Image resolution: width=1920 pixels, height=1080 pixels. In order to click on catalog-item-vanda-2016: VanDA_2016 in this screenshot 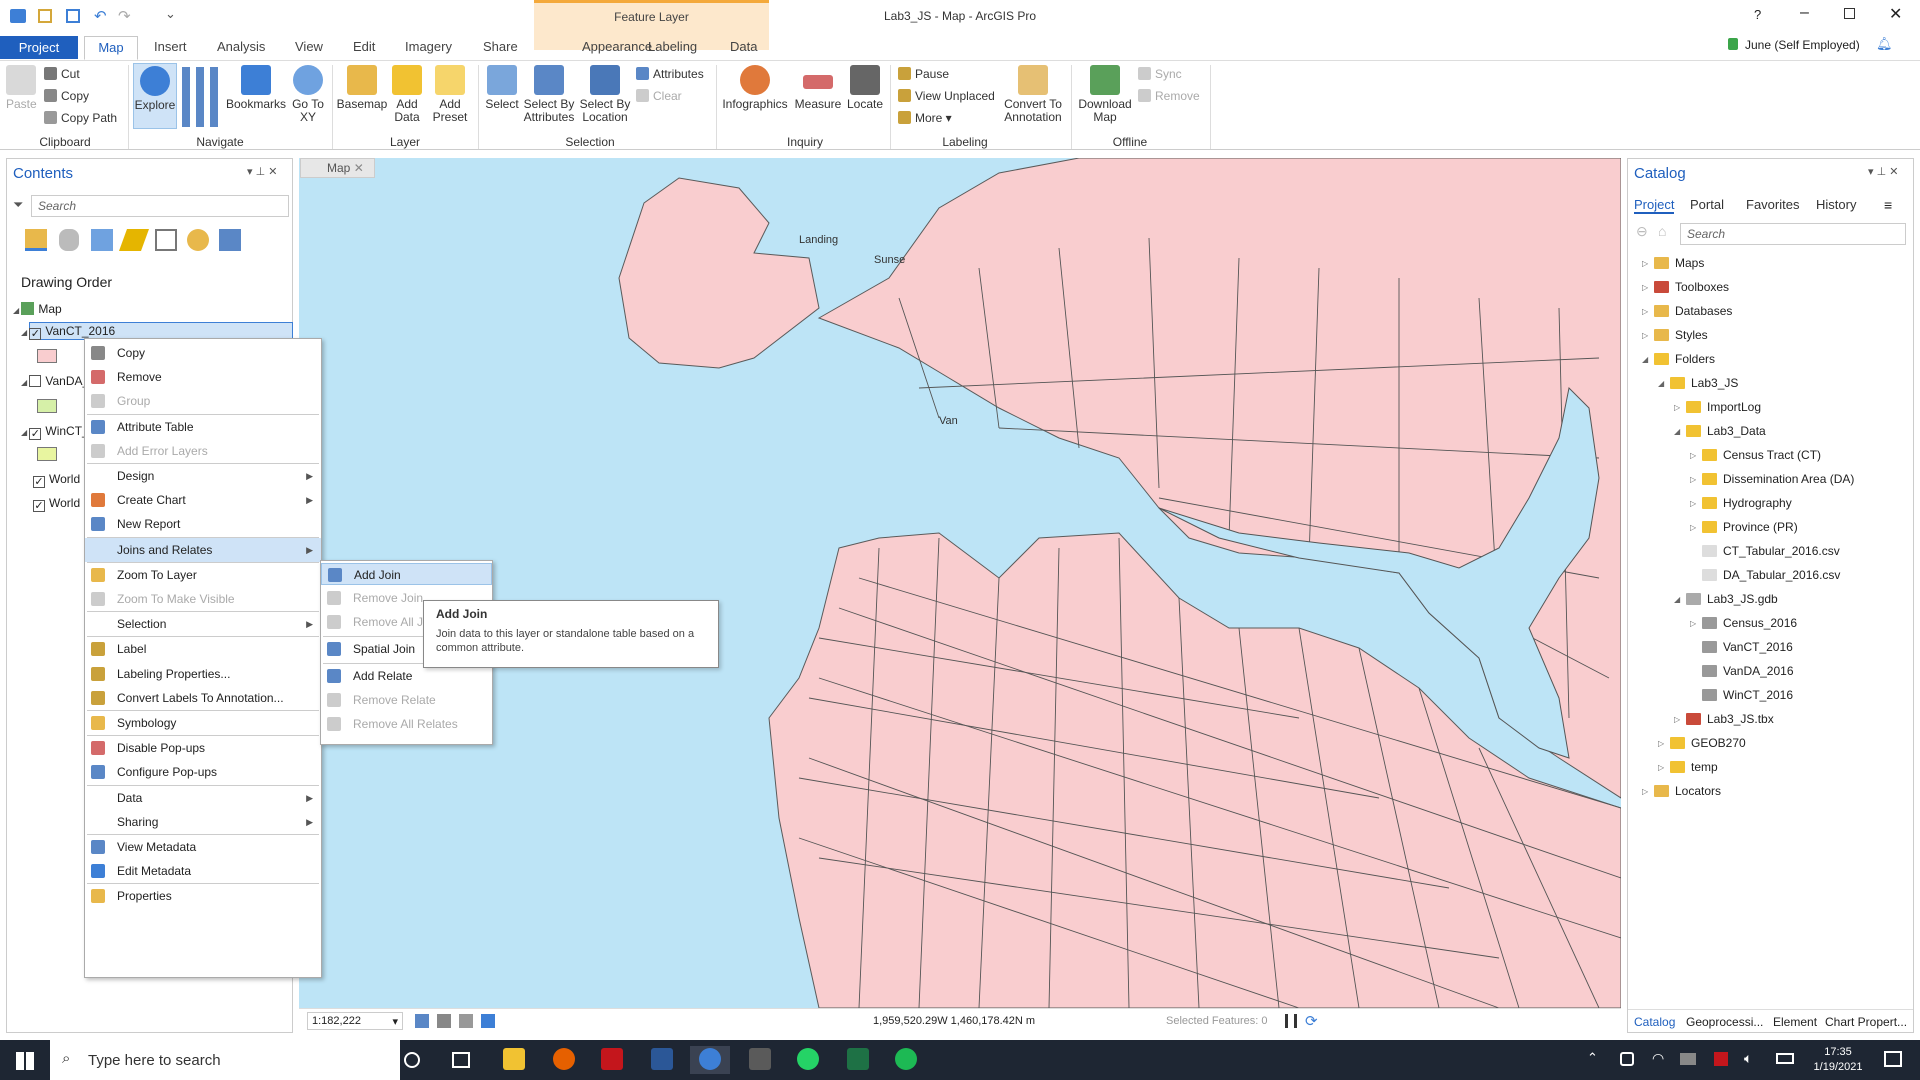, I will do `click(1748, 671)`.